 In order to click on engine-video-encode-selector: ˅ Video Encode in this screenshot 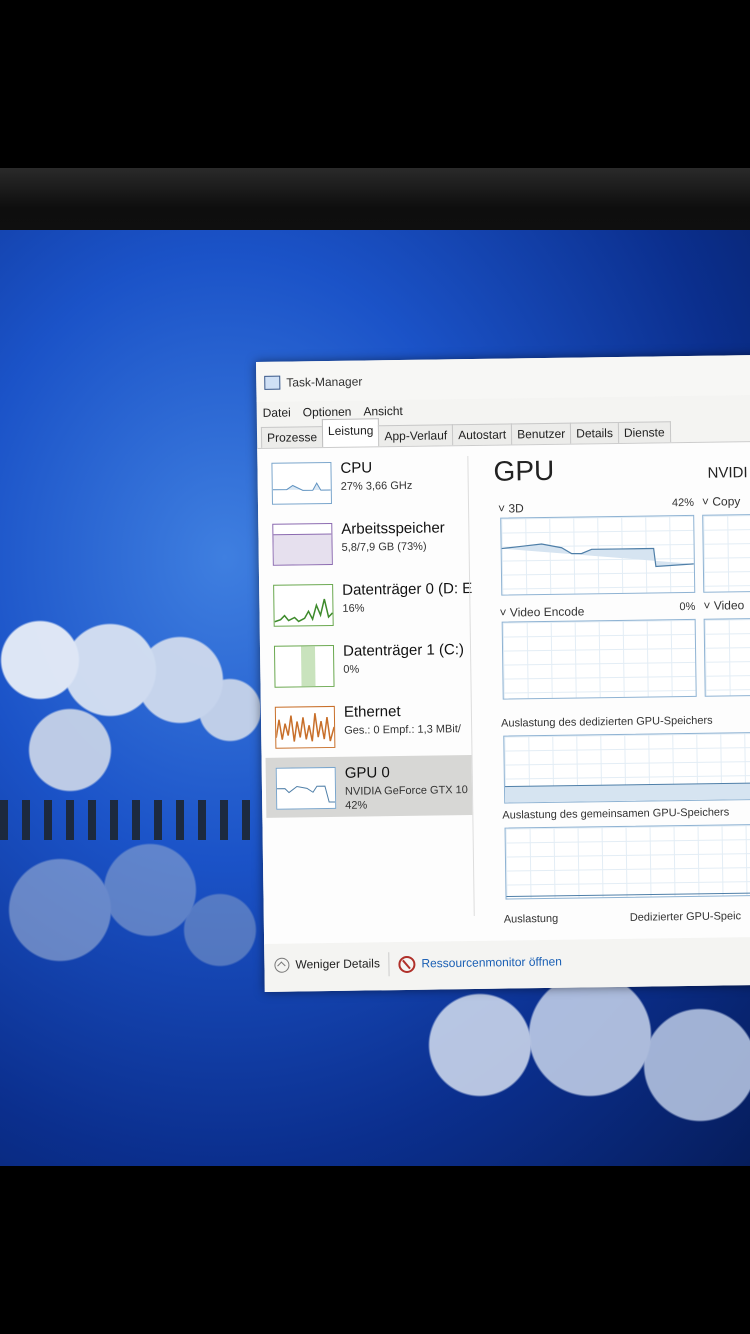, I will do `click(541, 611)`.